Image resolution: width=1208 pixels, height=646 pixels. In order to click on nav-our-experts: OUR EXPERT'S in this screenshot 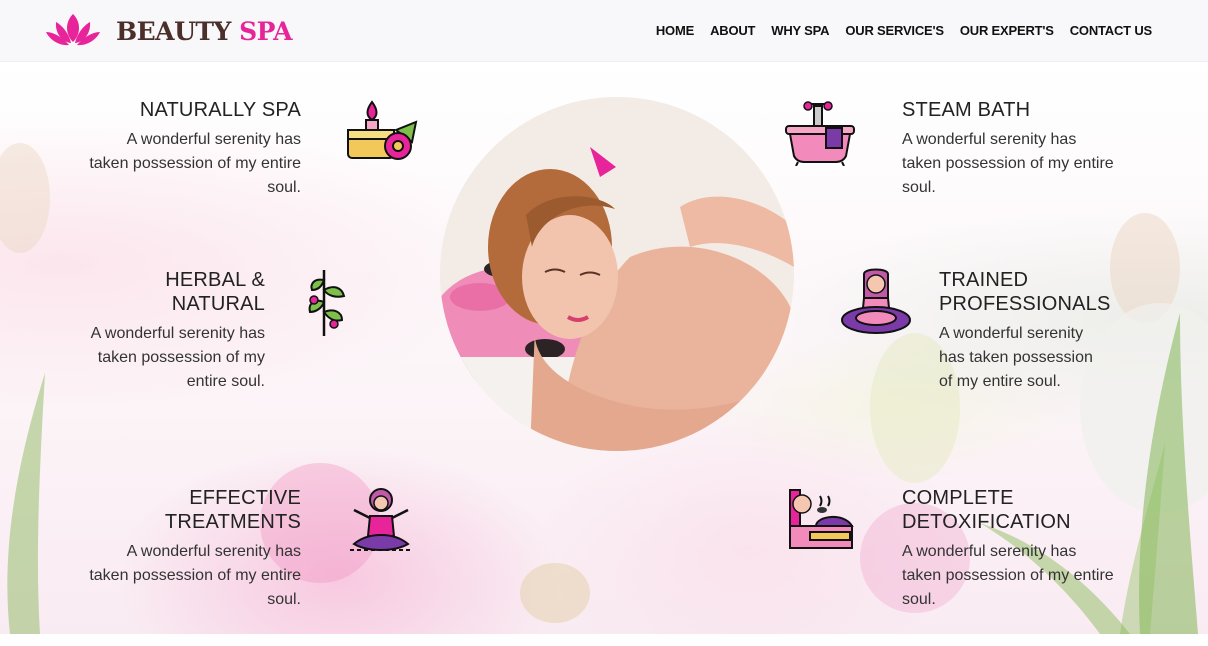, I will do `click(1007, 30)`.